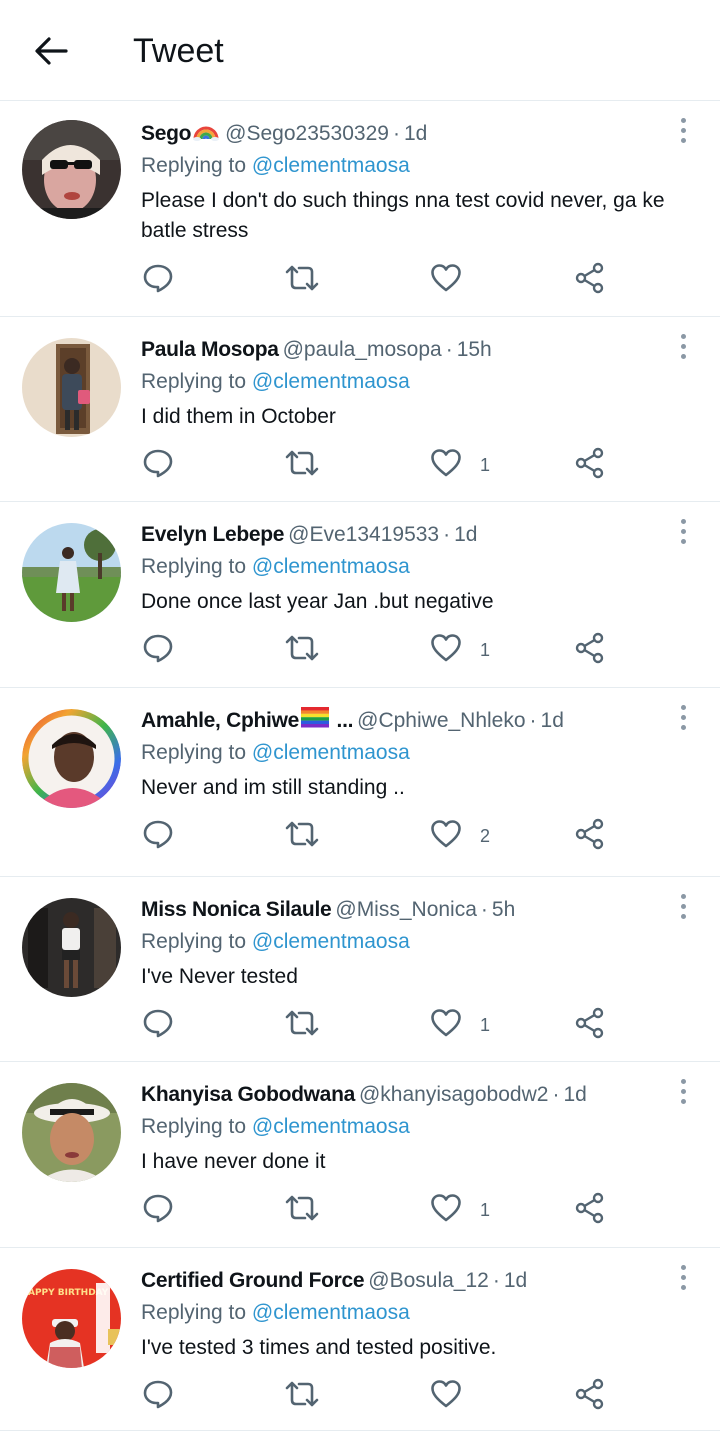  What do you see at coordinates (236, 909) in the screenshot?
I see `display-name: Miss Nonica Silaule` at bounding box center [236, 909].